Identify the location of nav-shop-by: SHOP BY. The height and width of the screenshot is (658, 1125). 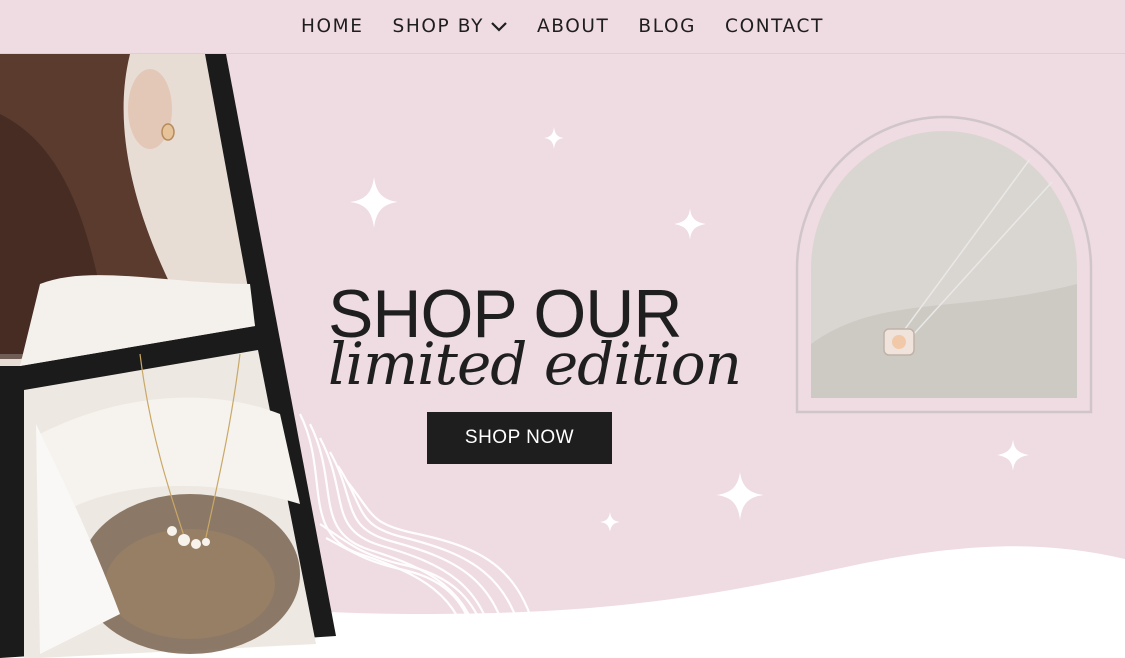
(450, 26).